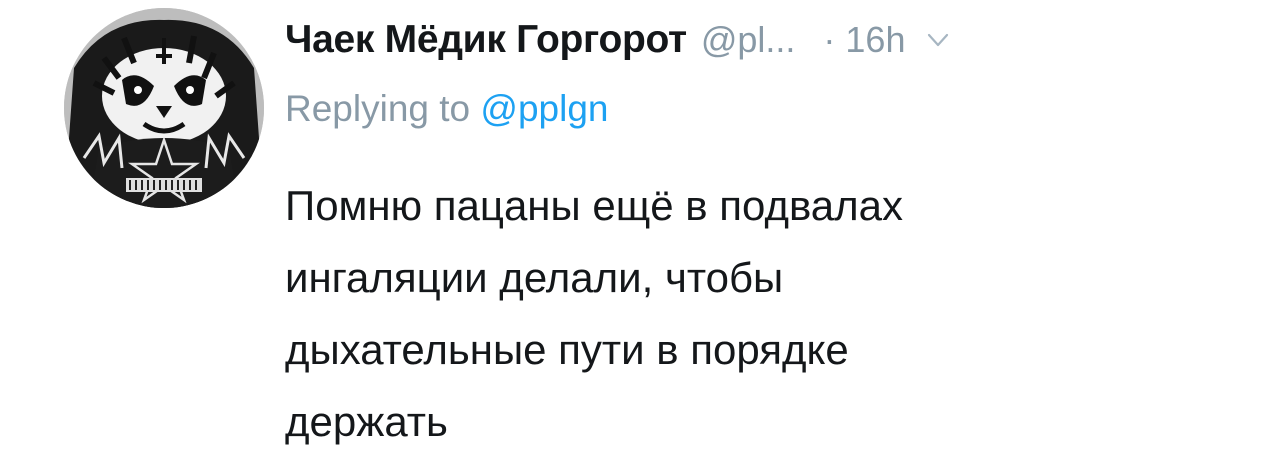 The height and width of the screenshot is (459, 1280). Describe the element at coordinates (864, 40) in the screenshot. I see `timestamp: · 16h` at that location.